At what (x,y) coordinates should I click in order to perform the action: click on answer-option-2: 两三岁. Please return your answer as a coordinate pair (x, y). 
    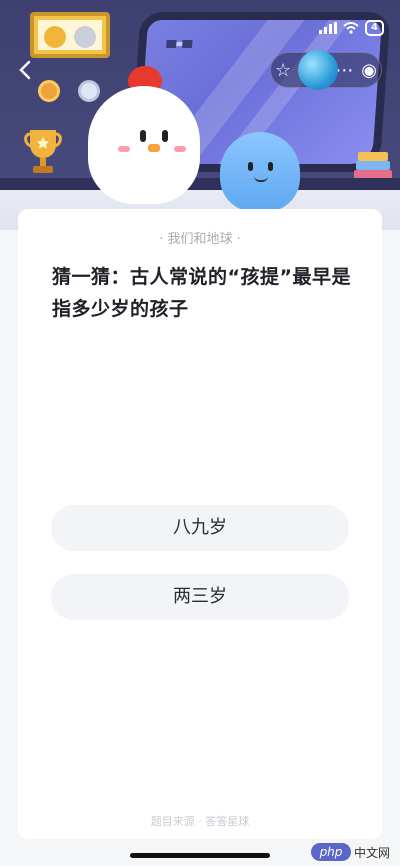
    Looking at the image, I should click on (200, 597).